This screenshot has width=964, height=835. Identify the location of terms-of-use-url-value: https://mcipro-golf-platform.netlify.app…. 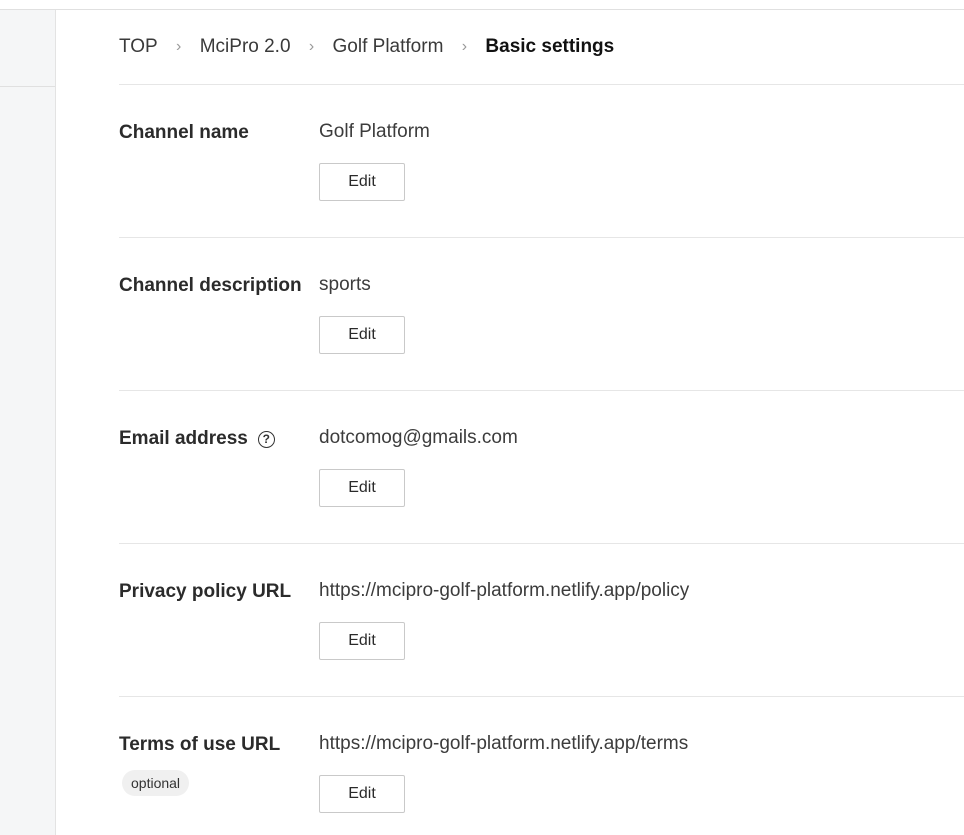
(504, 743).